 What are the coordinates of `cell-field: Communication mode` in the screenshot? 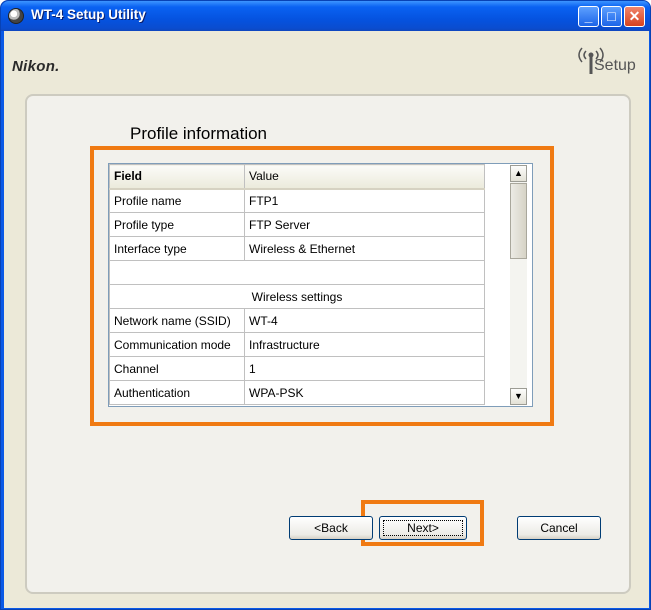 It's located at (177, 344).